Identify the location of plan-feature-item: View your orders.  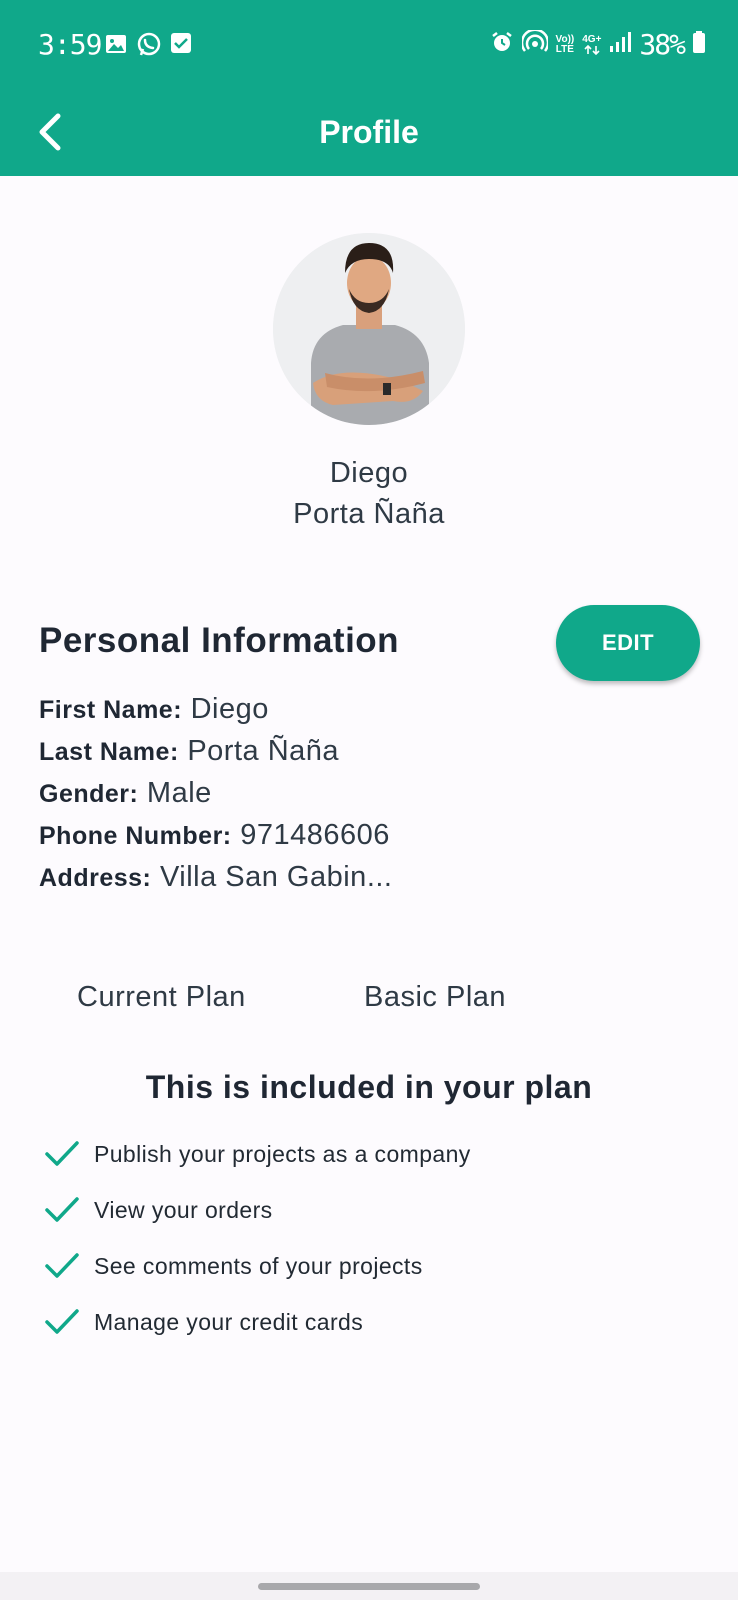
(158, 1210).